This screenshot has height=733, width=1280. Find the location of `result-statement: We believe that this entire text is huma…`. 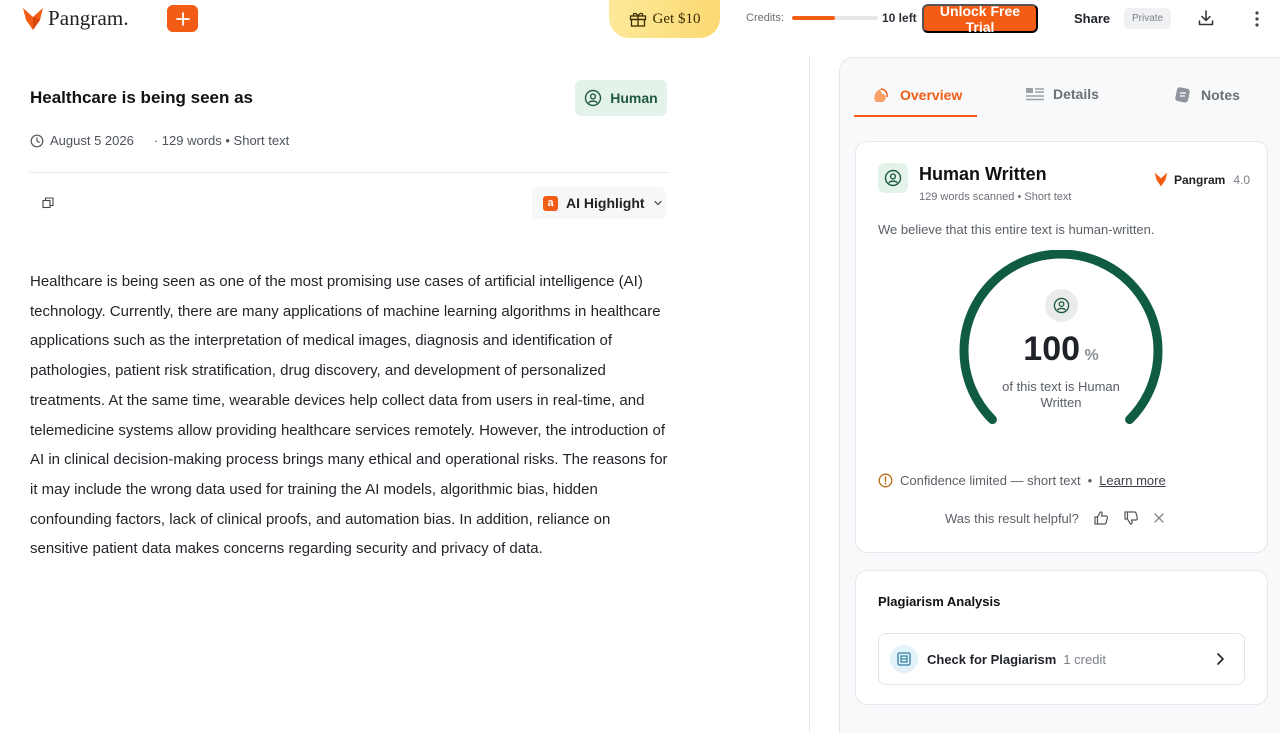

result-statement: We believe that this entire text is huma… is located at coordinates (1016, 229).